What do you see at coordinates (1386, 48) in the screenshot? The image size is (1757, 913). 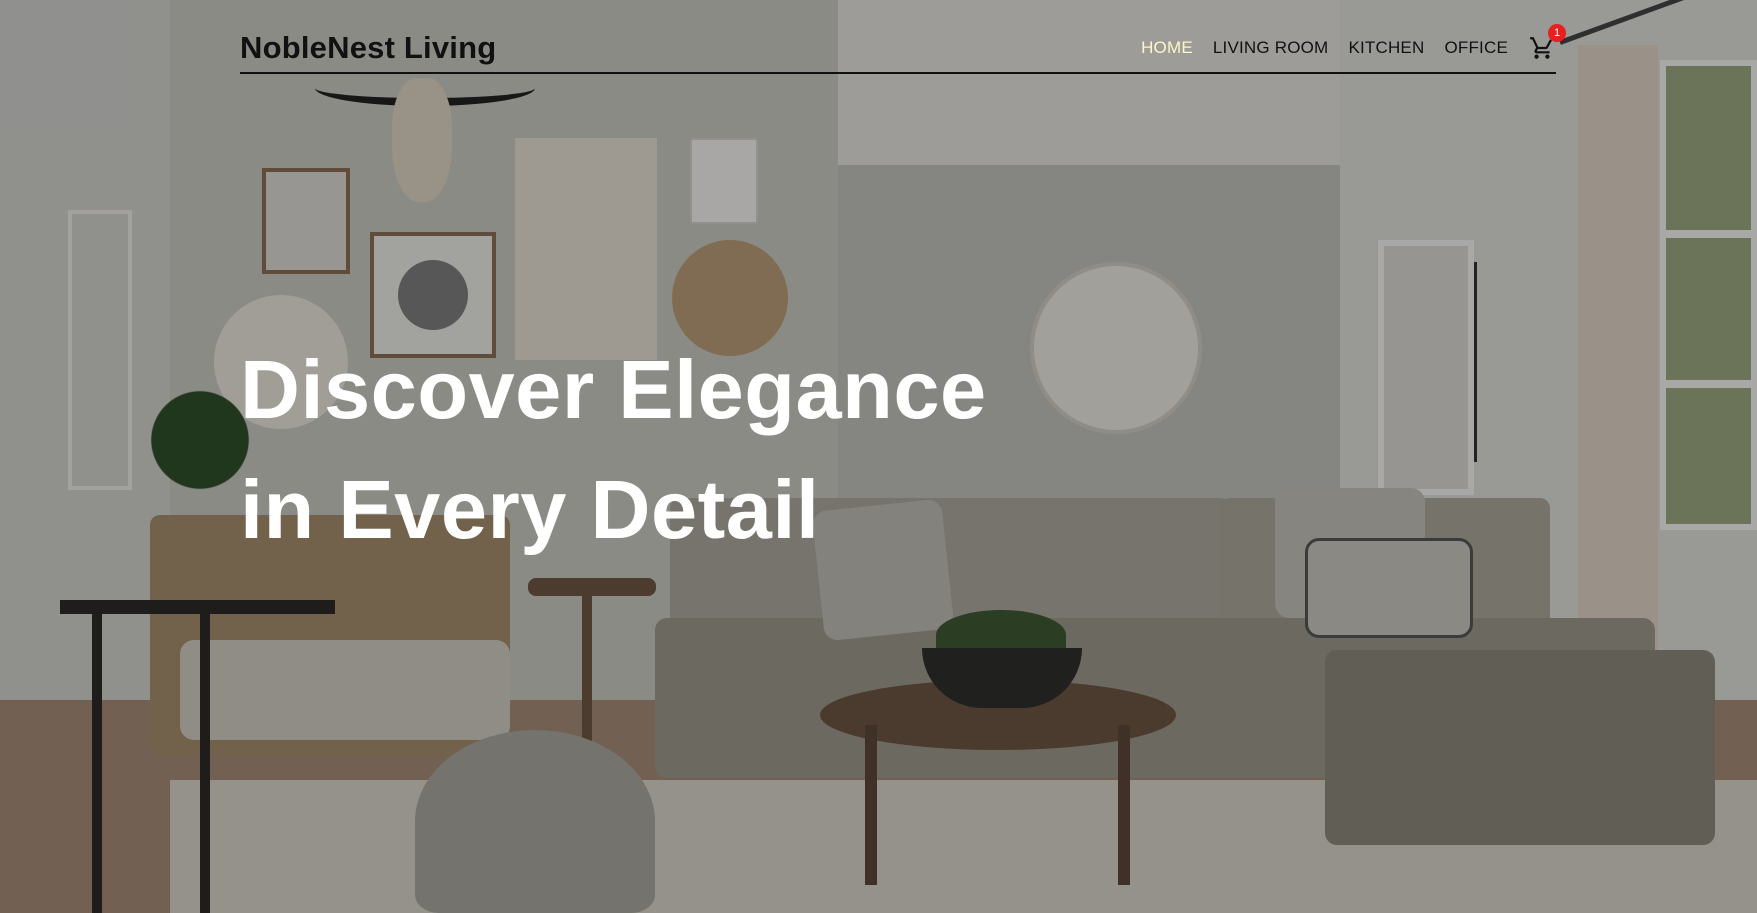 I see `nav-item-kitchen: KITCHEN` at bounding box center [1386, 48].